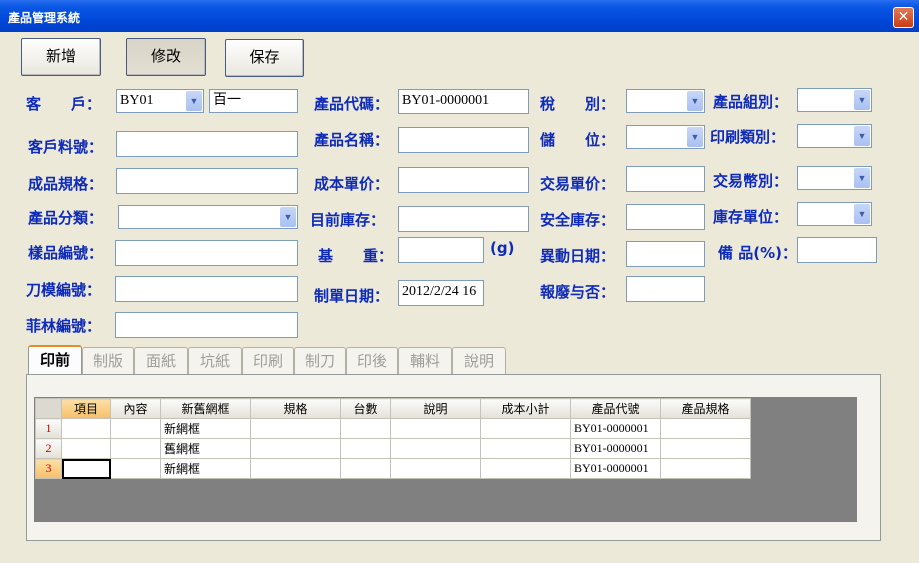 This screenshot has height=563, width=919. What do you see at coordinates (665, 179) in the screenshot?
I see `trade-price-field` at bounding box center [665, 179].